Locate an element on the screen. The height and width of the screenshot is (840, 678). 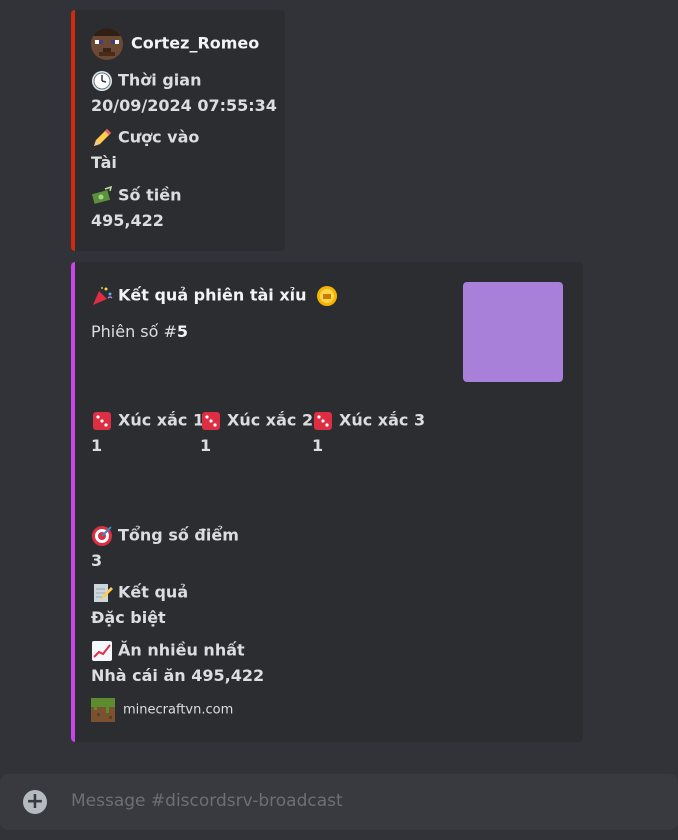
embed-author: Cortez_Romeo is located at coordinates (175, 44).